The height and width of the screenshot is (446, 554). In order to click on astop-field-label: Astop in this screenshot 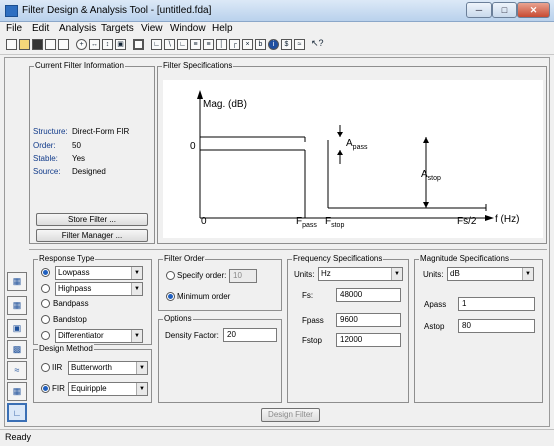, I will do `click(434, 326)`.